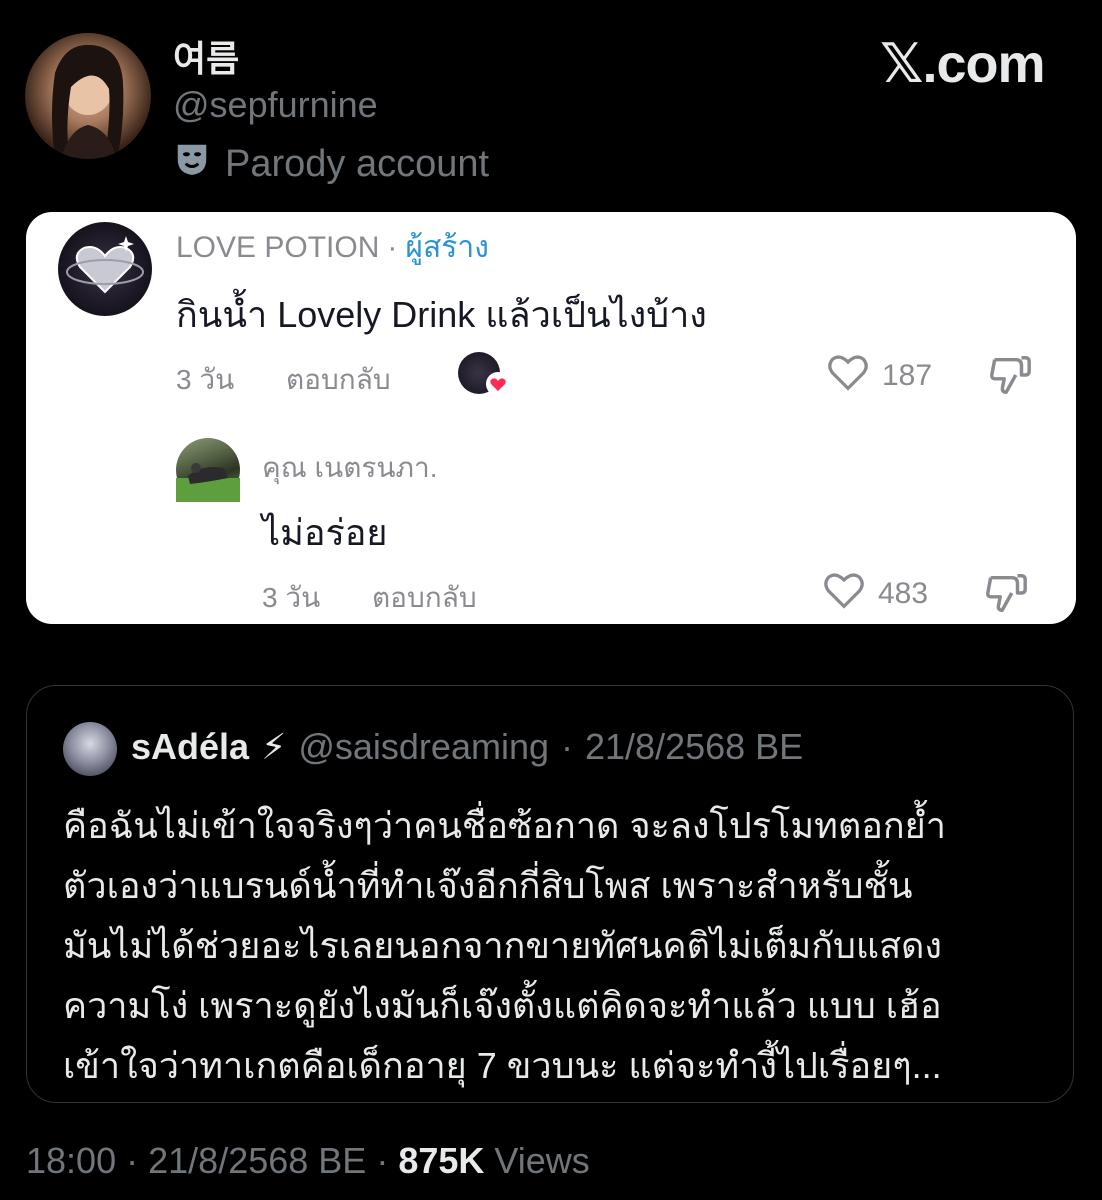 This screenshot has width=1102, height=1200. What do you see at coordinates (879, 376) in the screenshot?
I see `comment-like-group: 187` at bounding box center [879, 376].